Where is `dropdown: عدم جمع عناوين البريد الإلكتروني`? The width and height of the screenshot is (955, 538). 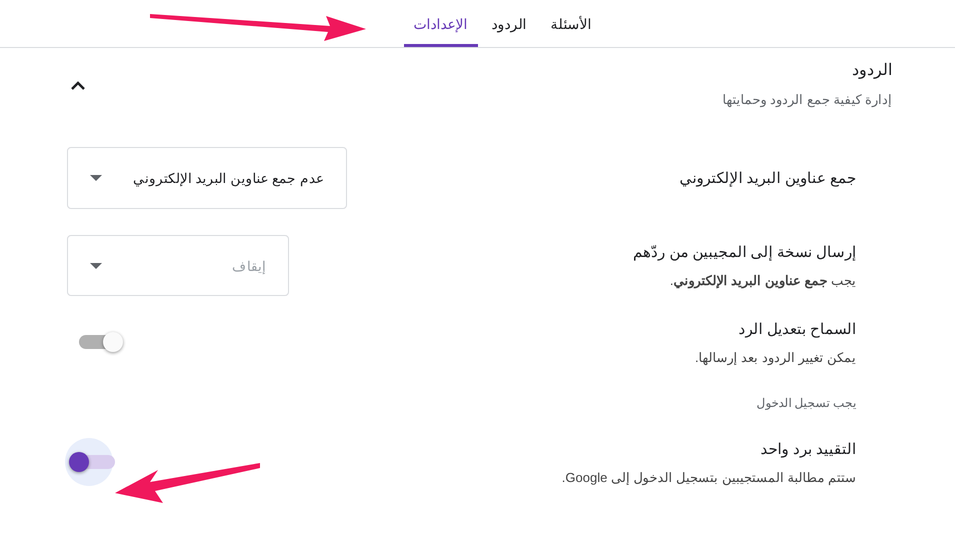
dropdown: عدم جمع عناوين البريد الإلكتروني is located at coordinates (207, 178).